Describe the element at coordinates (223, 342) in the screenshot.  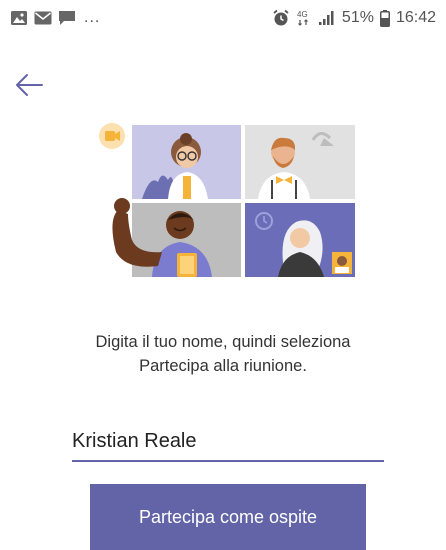
I see `instruction-line-1: Digita il tuo nome, quindi seleziona` at that location.